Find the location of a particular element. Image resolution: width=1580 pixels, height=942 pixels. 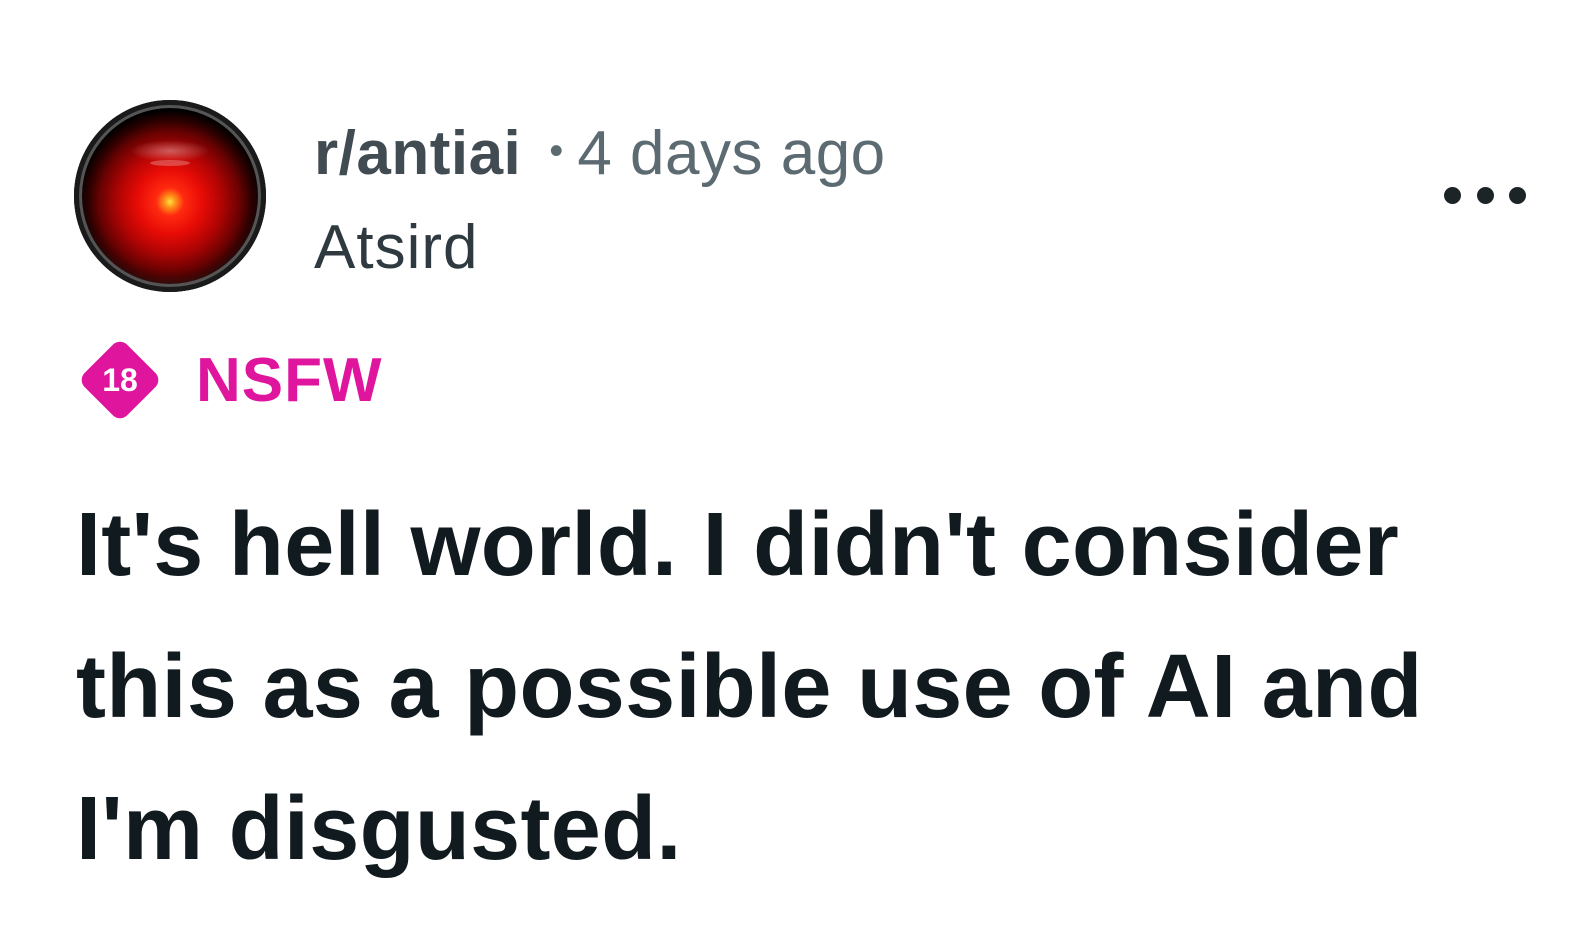

author-username-link: Atsird is located at coordinates (396, 247).